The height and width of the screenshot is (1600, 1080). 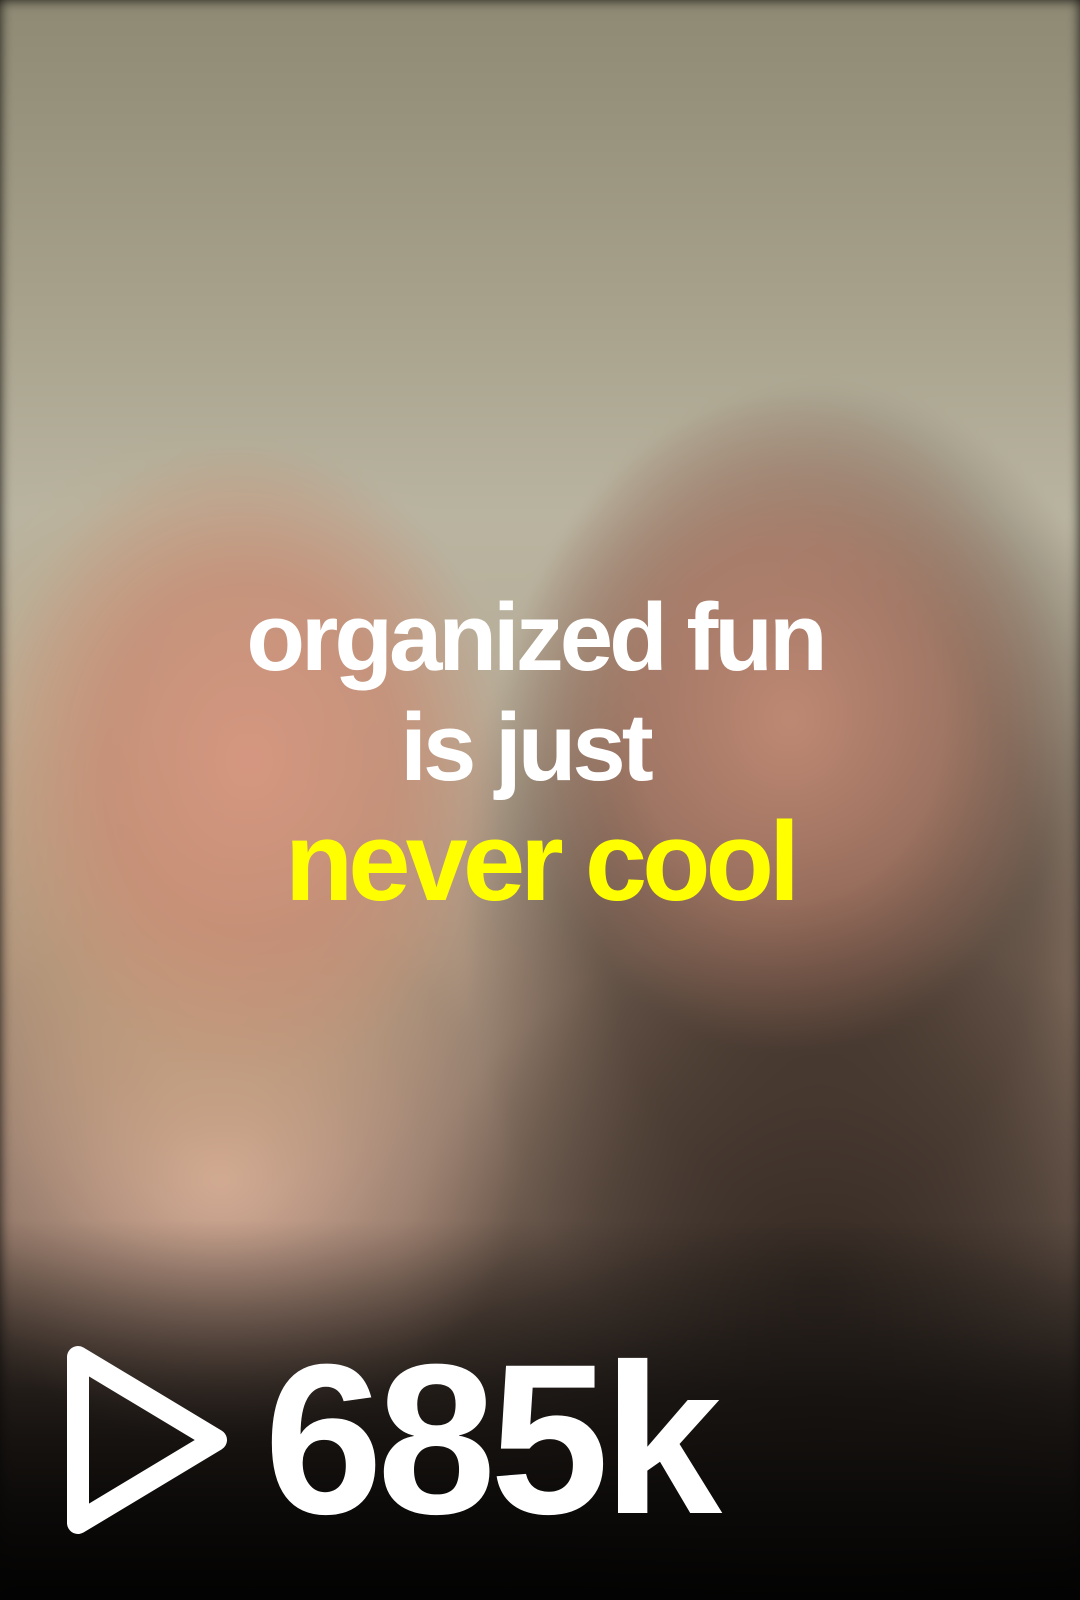 What do you see at coordinates (147, 1440) in the screenshot?
I see `play-outline-icon` at bounding box center [147, 1440].